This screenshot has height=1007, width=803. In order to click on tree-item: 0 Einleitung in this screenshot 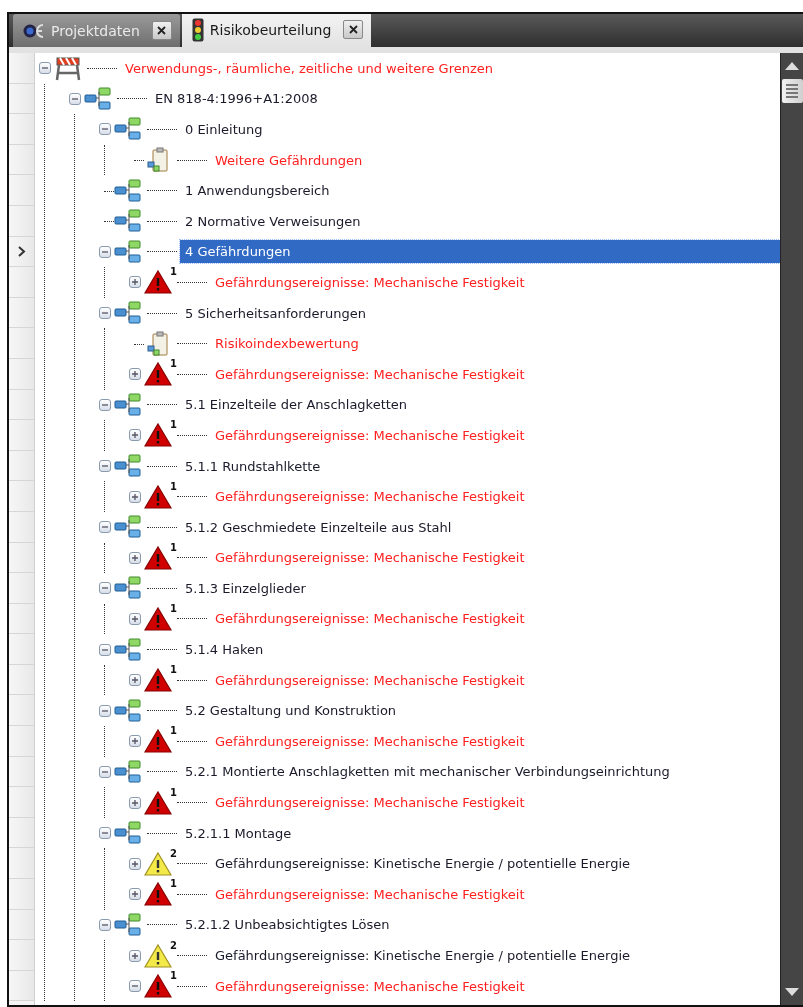, I will do `click(224, 129)`.